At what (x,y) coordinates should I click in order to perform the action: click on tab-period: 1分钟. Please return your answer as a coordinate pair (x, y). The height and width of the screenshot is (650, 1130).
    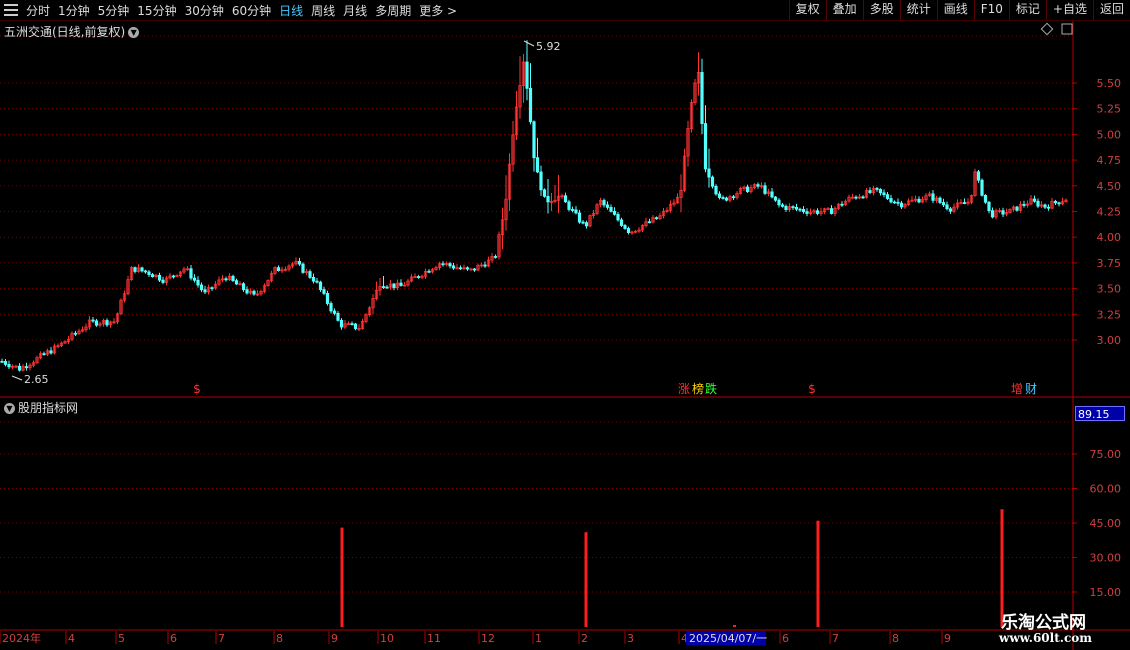
    Looking at the image, I should click on (74, 10).